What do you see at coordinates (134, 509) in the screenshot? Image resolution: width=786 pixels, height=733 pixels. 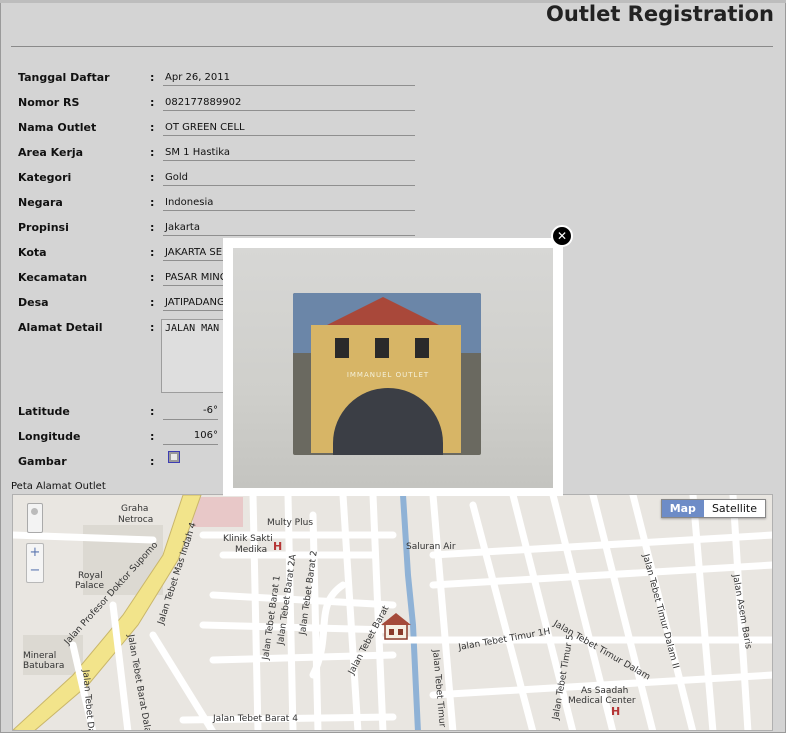 I see `map-place-graha: Graha` at bounding box center [134, 509].